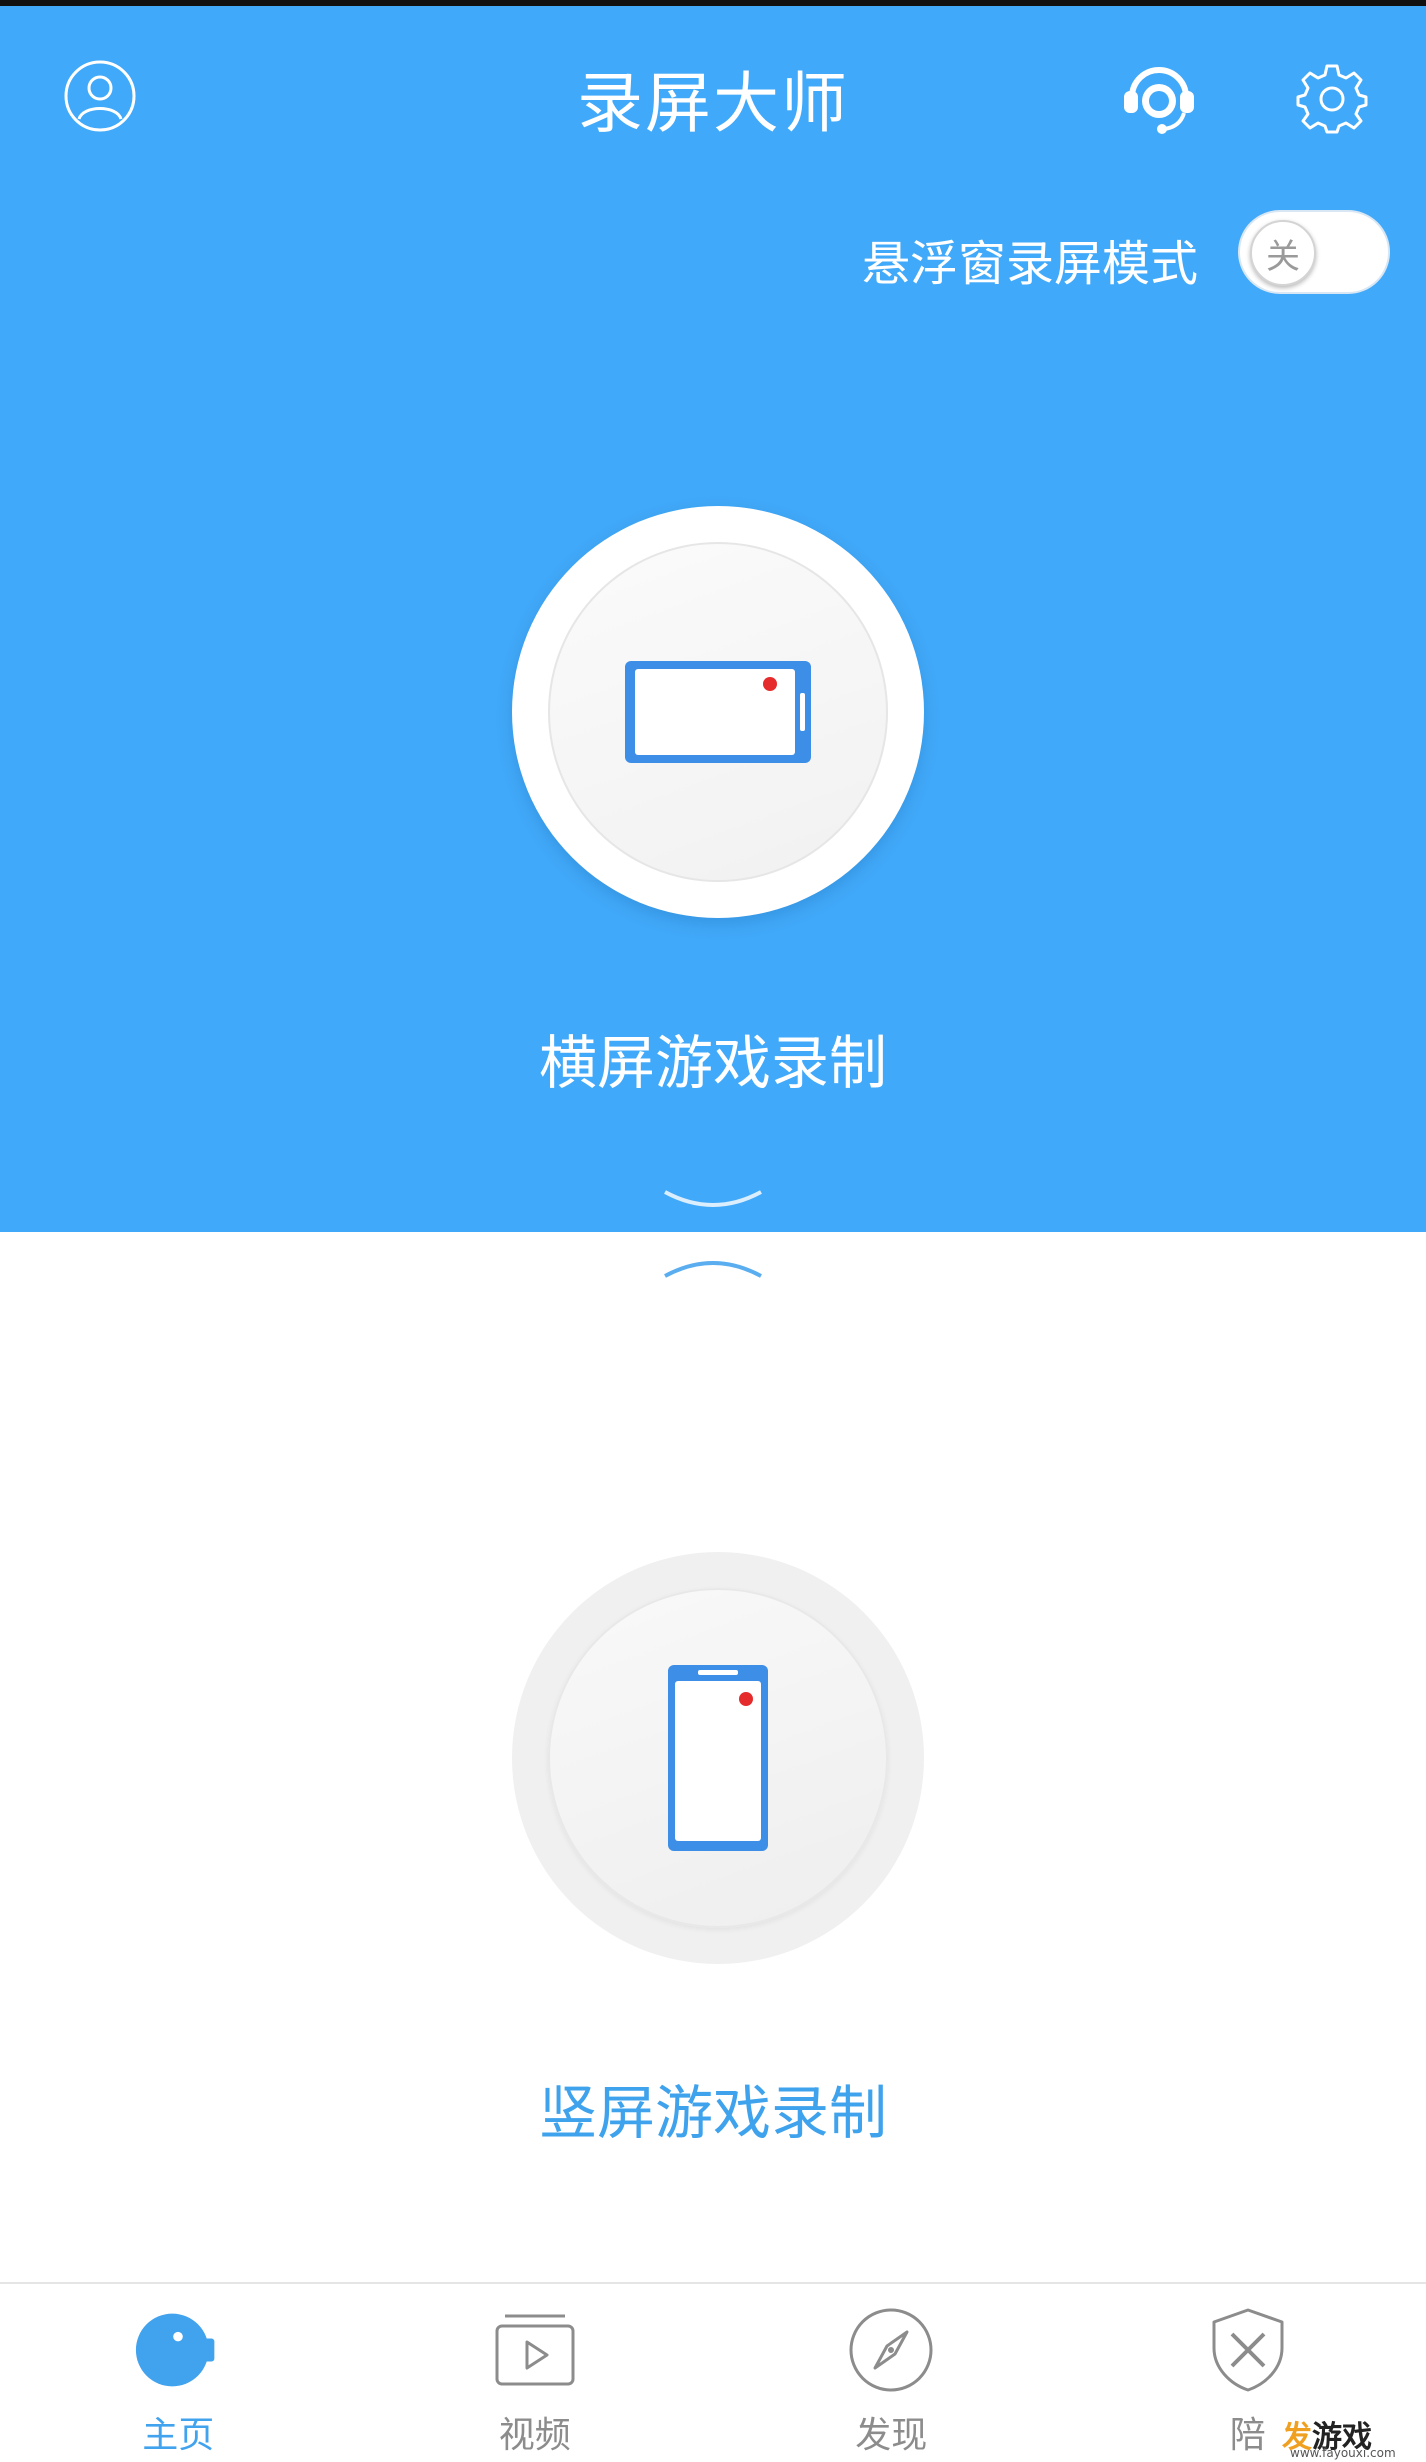 The width and height of the screenshot is (1426, 2462). What do you see at coordinates (713, 1058) in the screenshot?
I see `landscape-record-label: 横屏游戏录制` at bounding box center [713, 1058].